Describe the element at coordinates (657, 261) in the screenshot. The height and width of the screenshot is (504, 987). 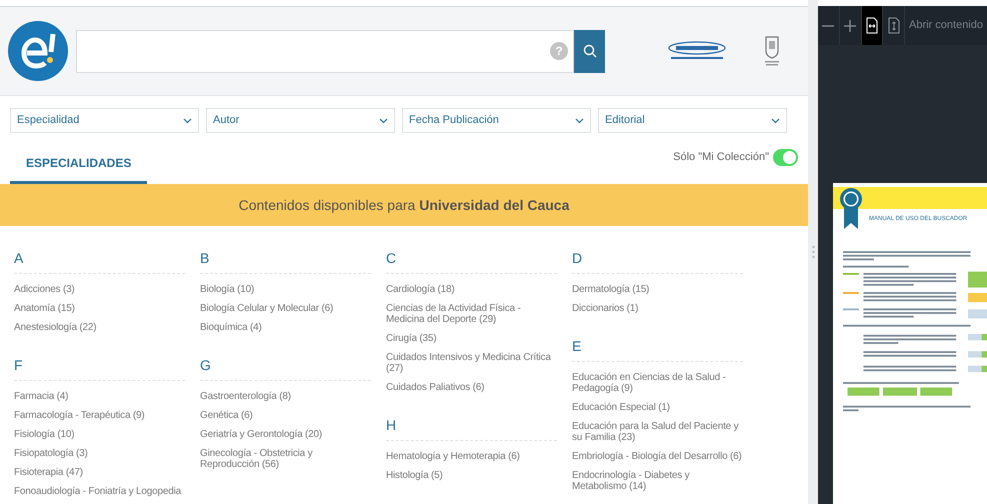
I see `section-letter: D` at that location.